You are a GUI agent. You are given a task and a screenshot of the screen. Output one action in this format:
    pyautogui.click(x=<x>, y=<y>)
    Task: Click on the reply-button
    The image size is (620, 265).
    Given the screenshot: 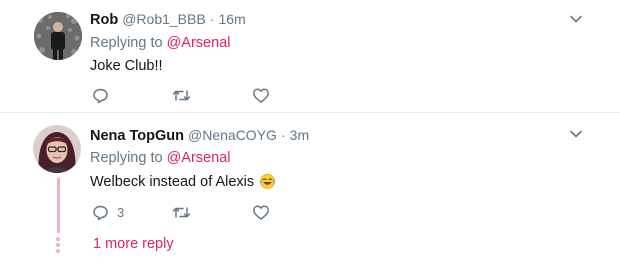 What is the action you would take?
    pyautogui.click(x=132, y=95)
    